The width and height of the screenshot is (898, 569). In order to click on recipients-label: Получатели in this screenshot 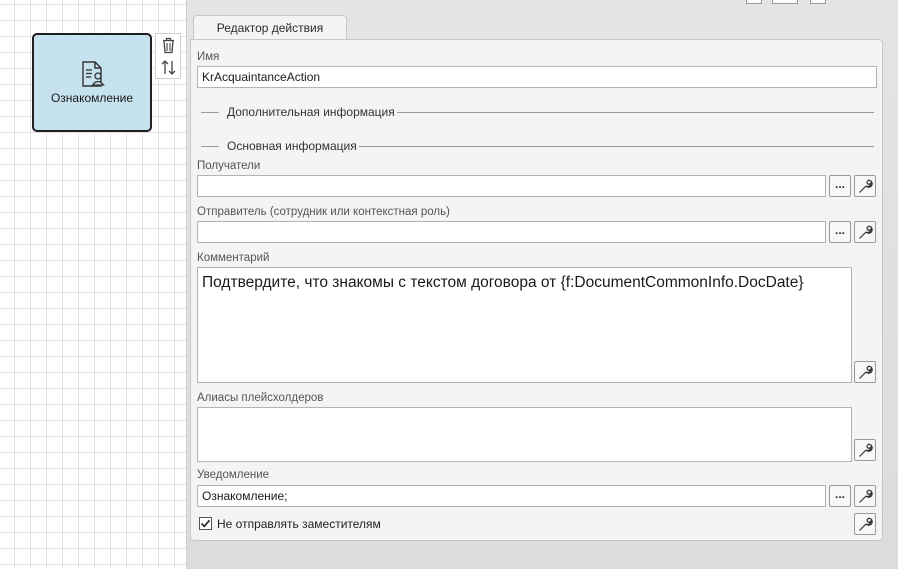, I will do `click(229, 166)`.